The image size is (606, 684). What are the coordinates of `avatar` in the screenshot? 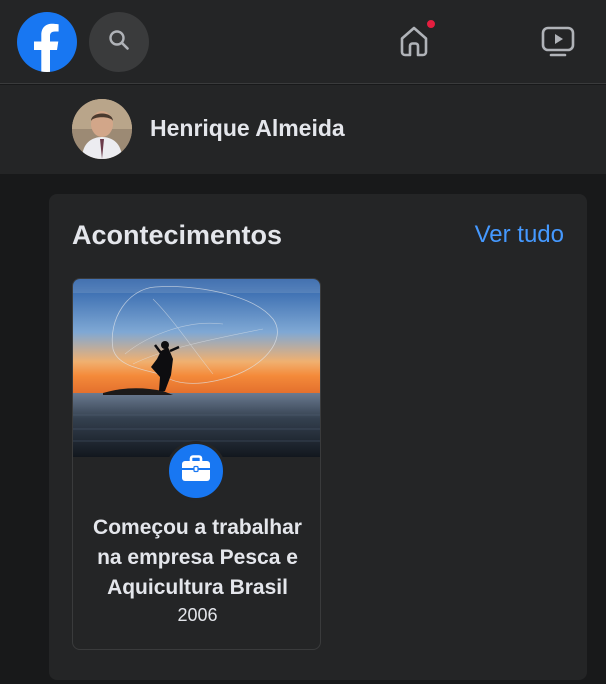 It's located at (102, 129).